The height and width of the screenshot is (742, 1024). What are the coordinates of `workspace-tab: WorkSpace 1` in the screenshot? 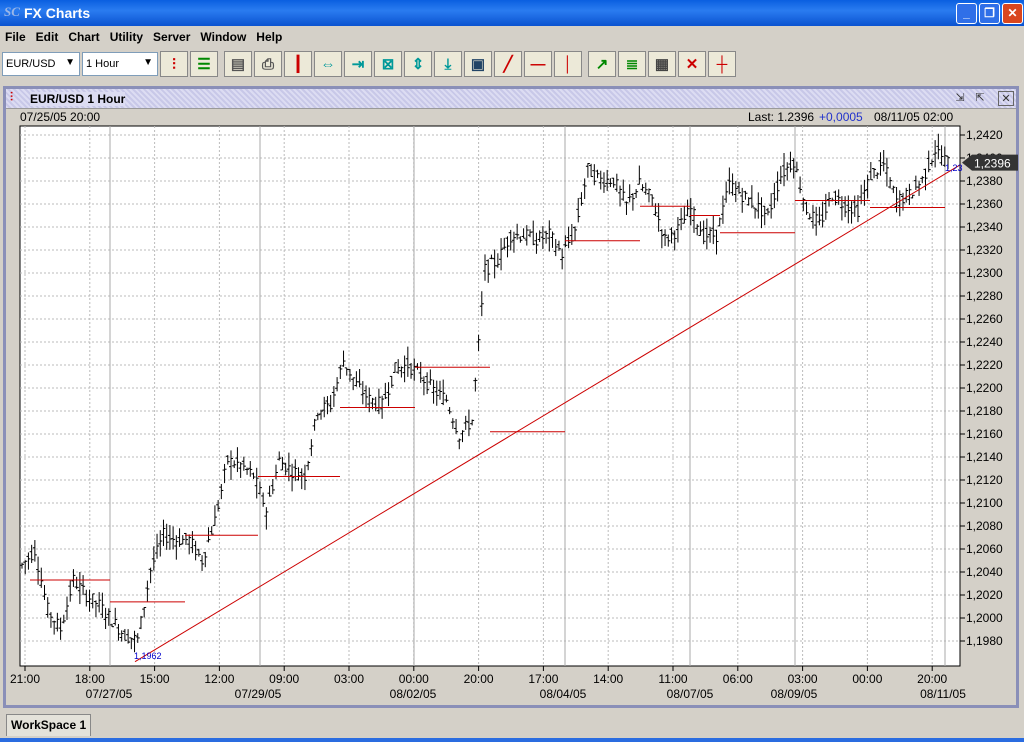 It's located at (49, 725).